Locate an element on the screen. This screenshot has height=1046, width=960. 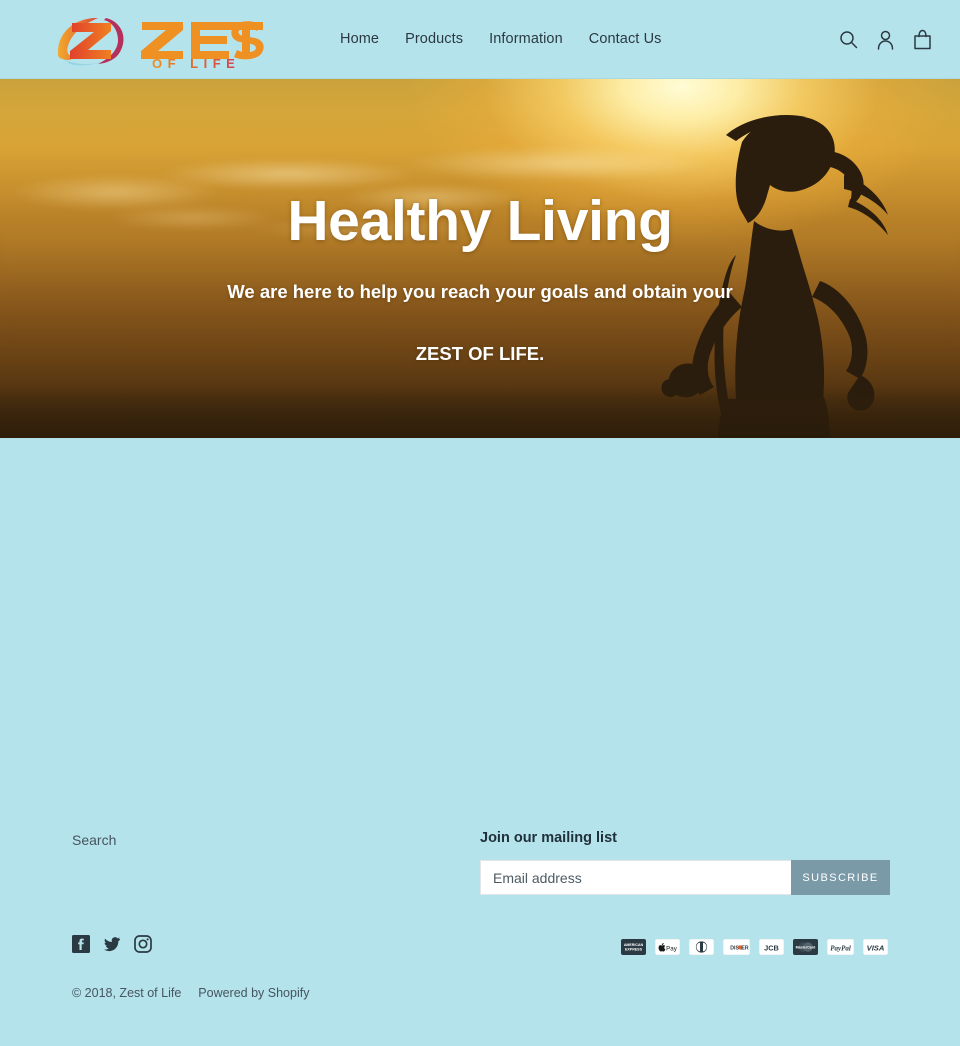
svg-text: PayPal is located at coordinates (840, 948).